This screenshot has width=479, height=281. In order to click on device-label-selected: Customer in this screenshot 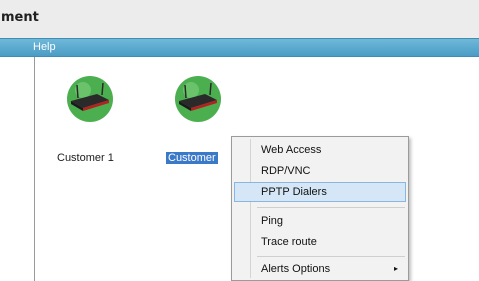, I will do `click(192, 158)`.